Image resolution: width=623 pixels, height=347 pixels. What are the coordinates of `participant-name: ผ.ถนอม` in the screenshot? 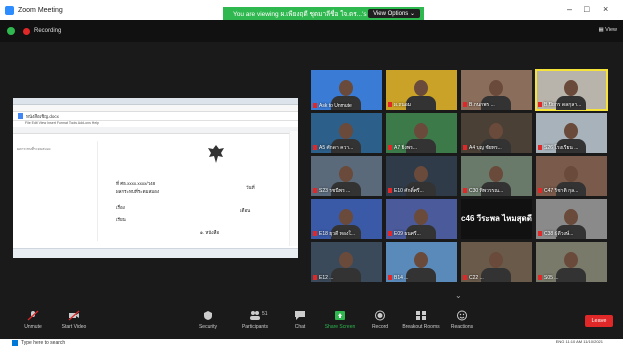 It's located at (399, 105).